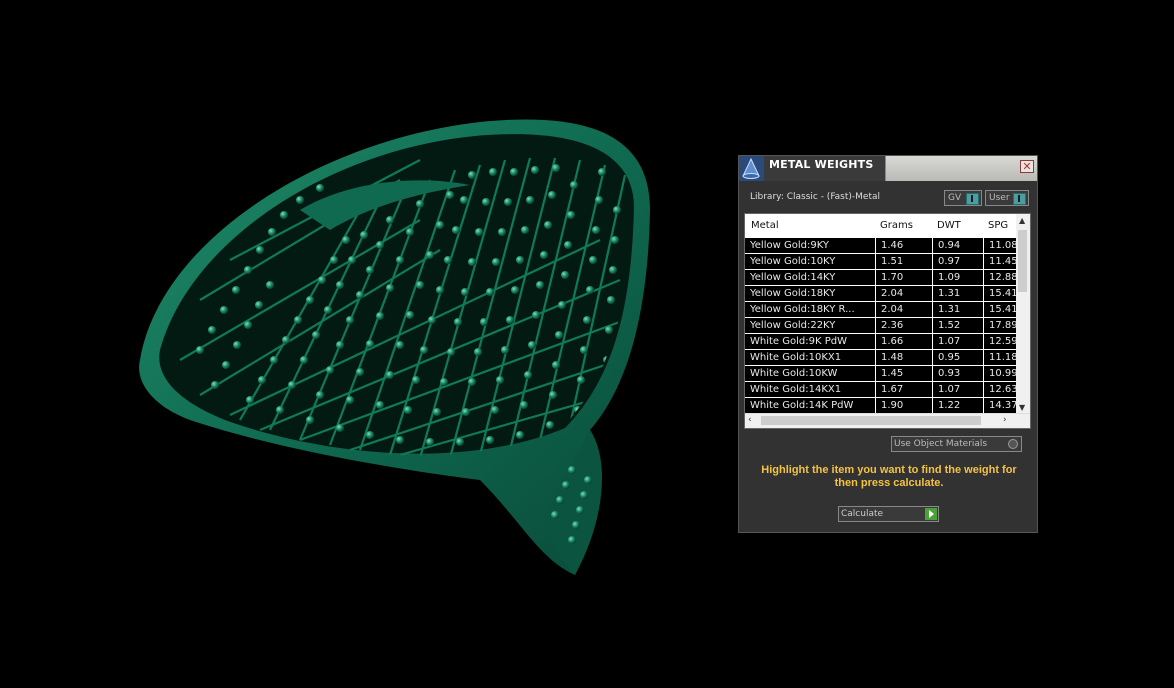  Describe the element at coordinates (957, 357) in the screenshot. I see `cell-dwt: 0.95` at that location.